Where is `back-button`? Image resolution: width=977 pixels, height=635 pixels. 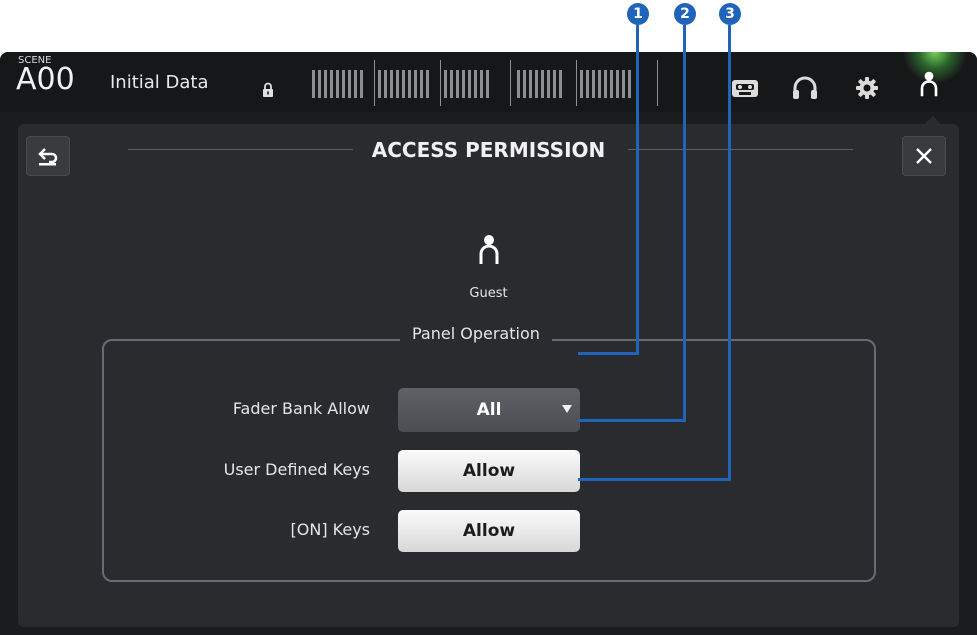
back-button is located at coordinates (48, 156).